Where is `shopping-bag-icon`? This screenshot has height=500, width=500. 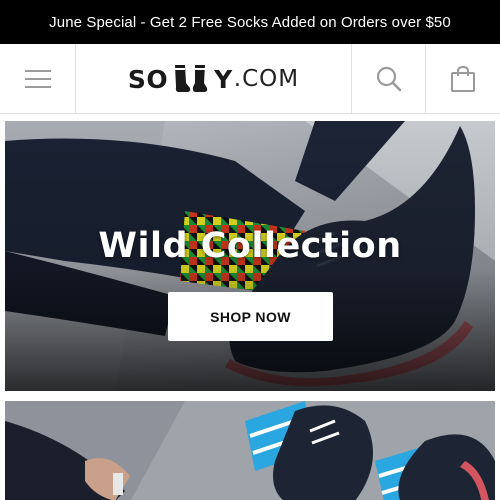
shopping-bag-icon is located at coordinates (463, 79).